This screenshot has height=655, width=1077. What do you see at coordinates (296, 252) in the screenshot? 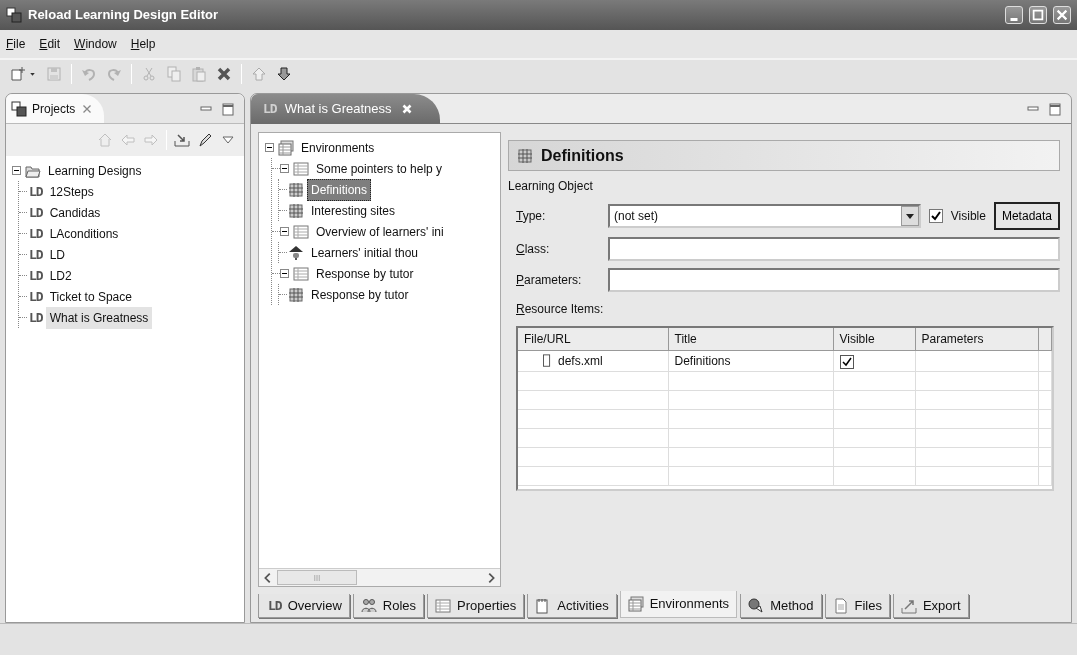
I see `figure-icon` at bounding box center [296, 252].